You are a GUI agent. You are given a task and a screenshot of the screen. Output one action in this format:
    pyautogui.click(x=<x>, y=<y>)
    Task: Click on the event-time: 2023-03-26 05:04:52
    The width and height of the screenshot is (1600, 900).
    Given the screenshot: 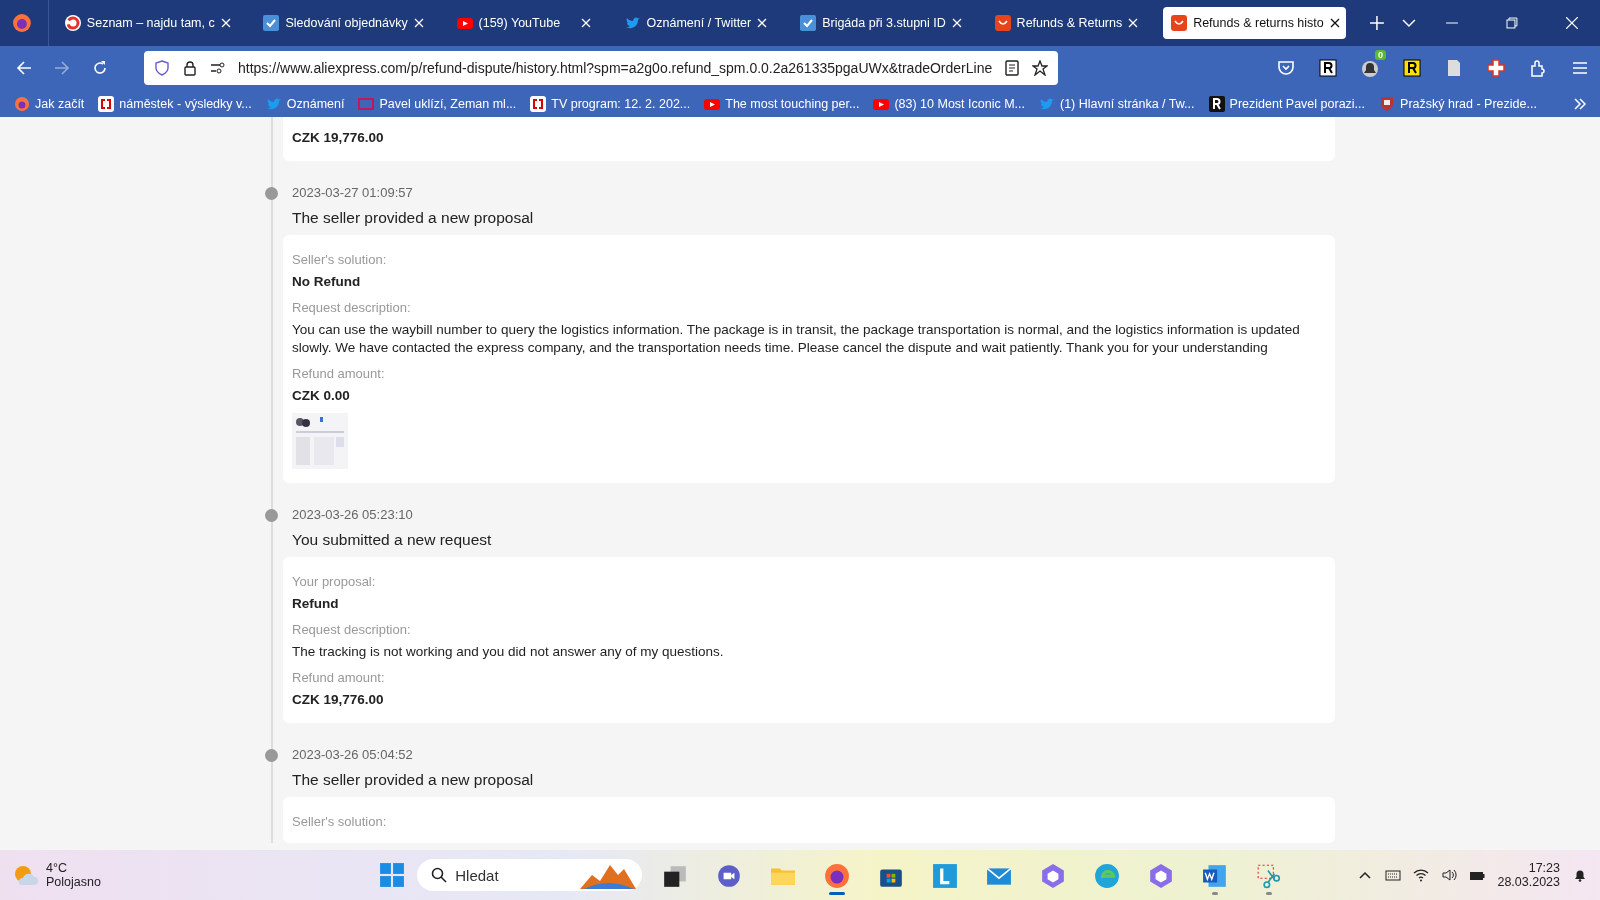 What is the action you would take?
    pyautogui.click(x=353, y=754)
    